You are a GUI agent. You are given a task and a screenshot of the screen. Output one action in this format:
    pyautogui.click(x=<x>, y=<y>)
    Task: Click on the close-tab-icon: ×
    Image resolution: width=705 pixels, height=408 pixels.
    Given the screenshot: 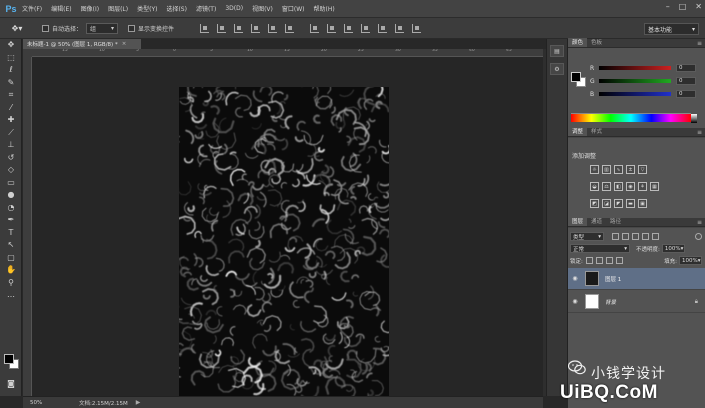 What is the action you would take?
    pyautogui.click(x=124, y=44)
    